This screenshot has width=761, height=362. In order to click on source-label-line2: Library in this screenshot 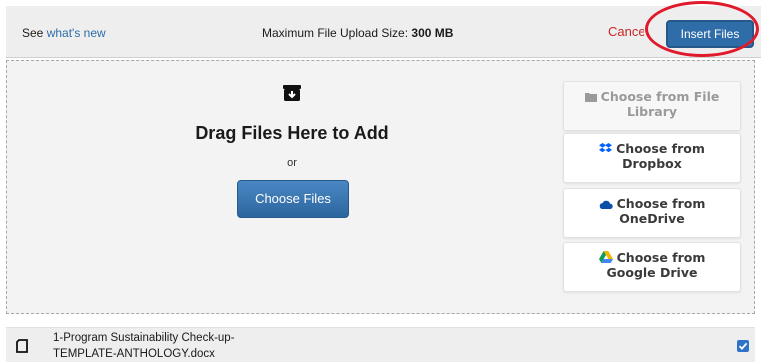, I will do `click(652, 111)`.